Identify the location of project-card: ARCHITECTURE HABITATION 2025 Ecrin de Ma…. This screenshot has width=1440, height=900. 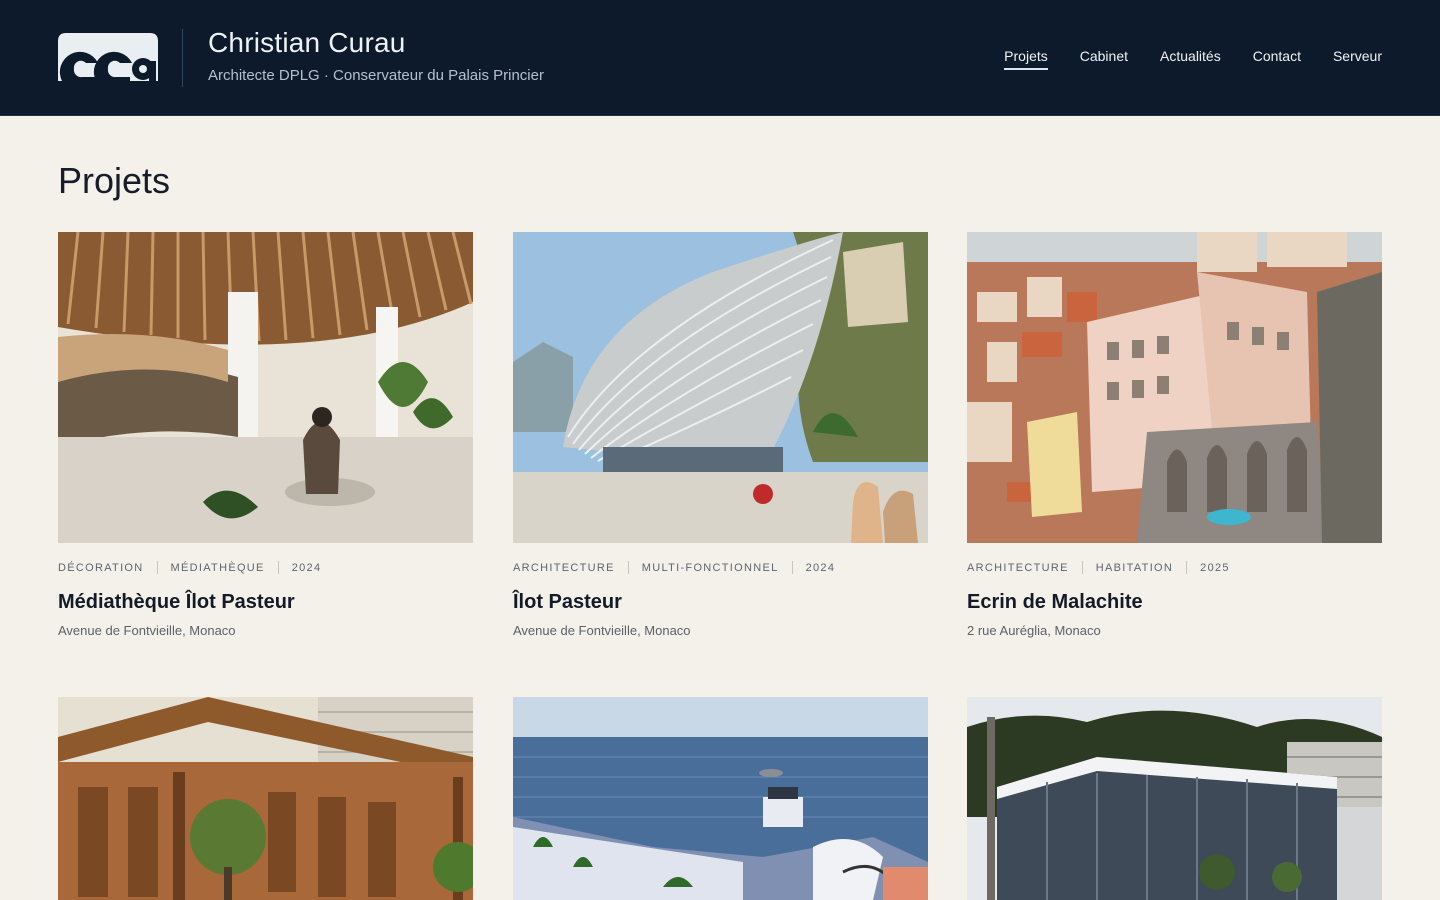
(1174, 435).